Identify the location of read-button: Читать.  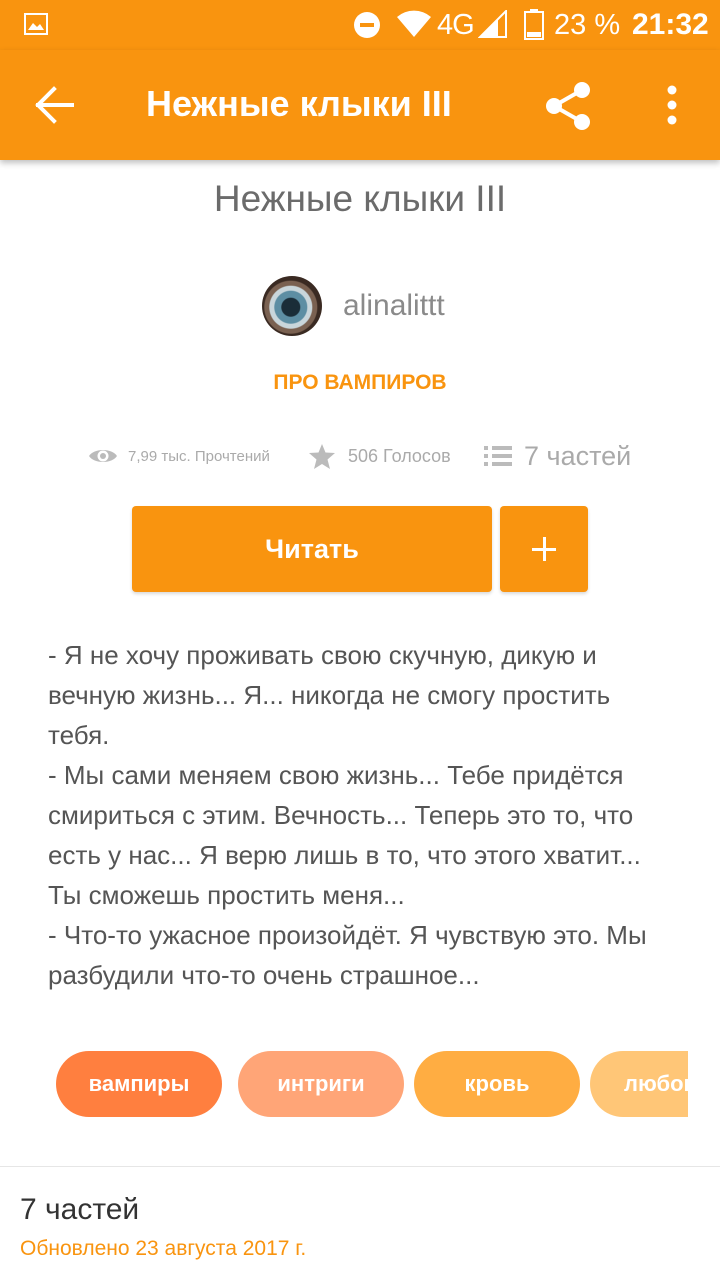
(312, 549).